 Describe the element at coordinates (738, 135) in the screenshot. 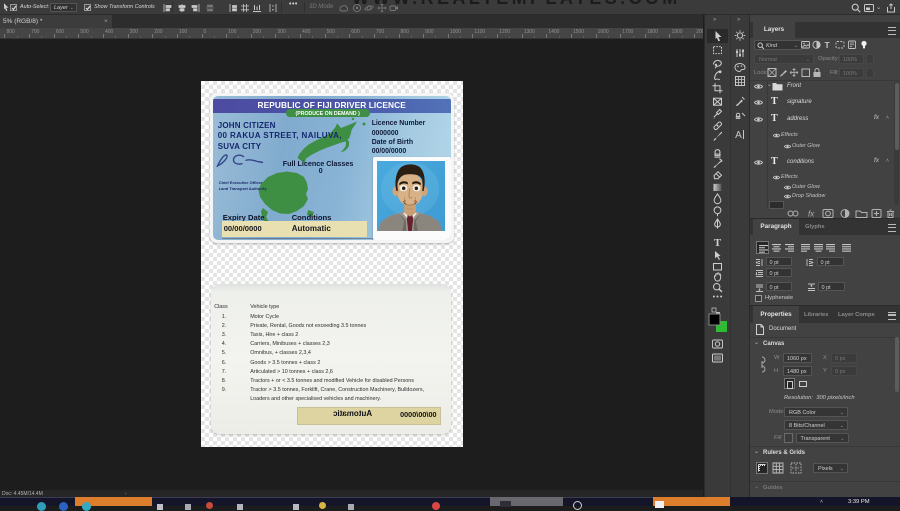

I see `svg-text: A` at that location.